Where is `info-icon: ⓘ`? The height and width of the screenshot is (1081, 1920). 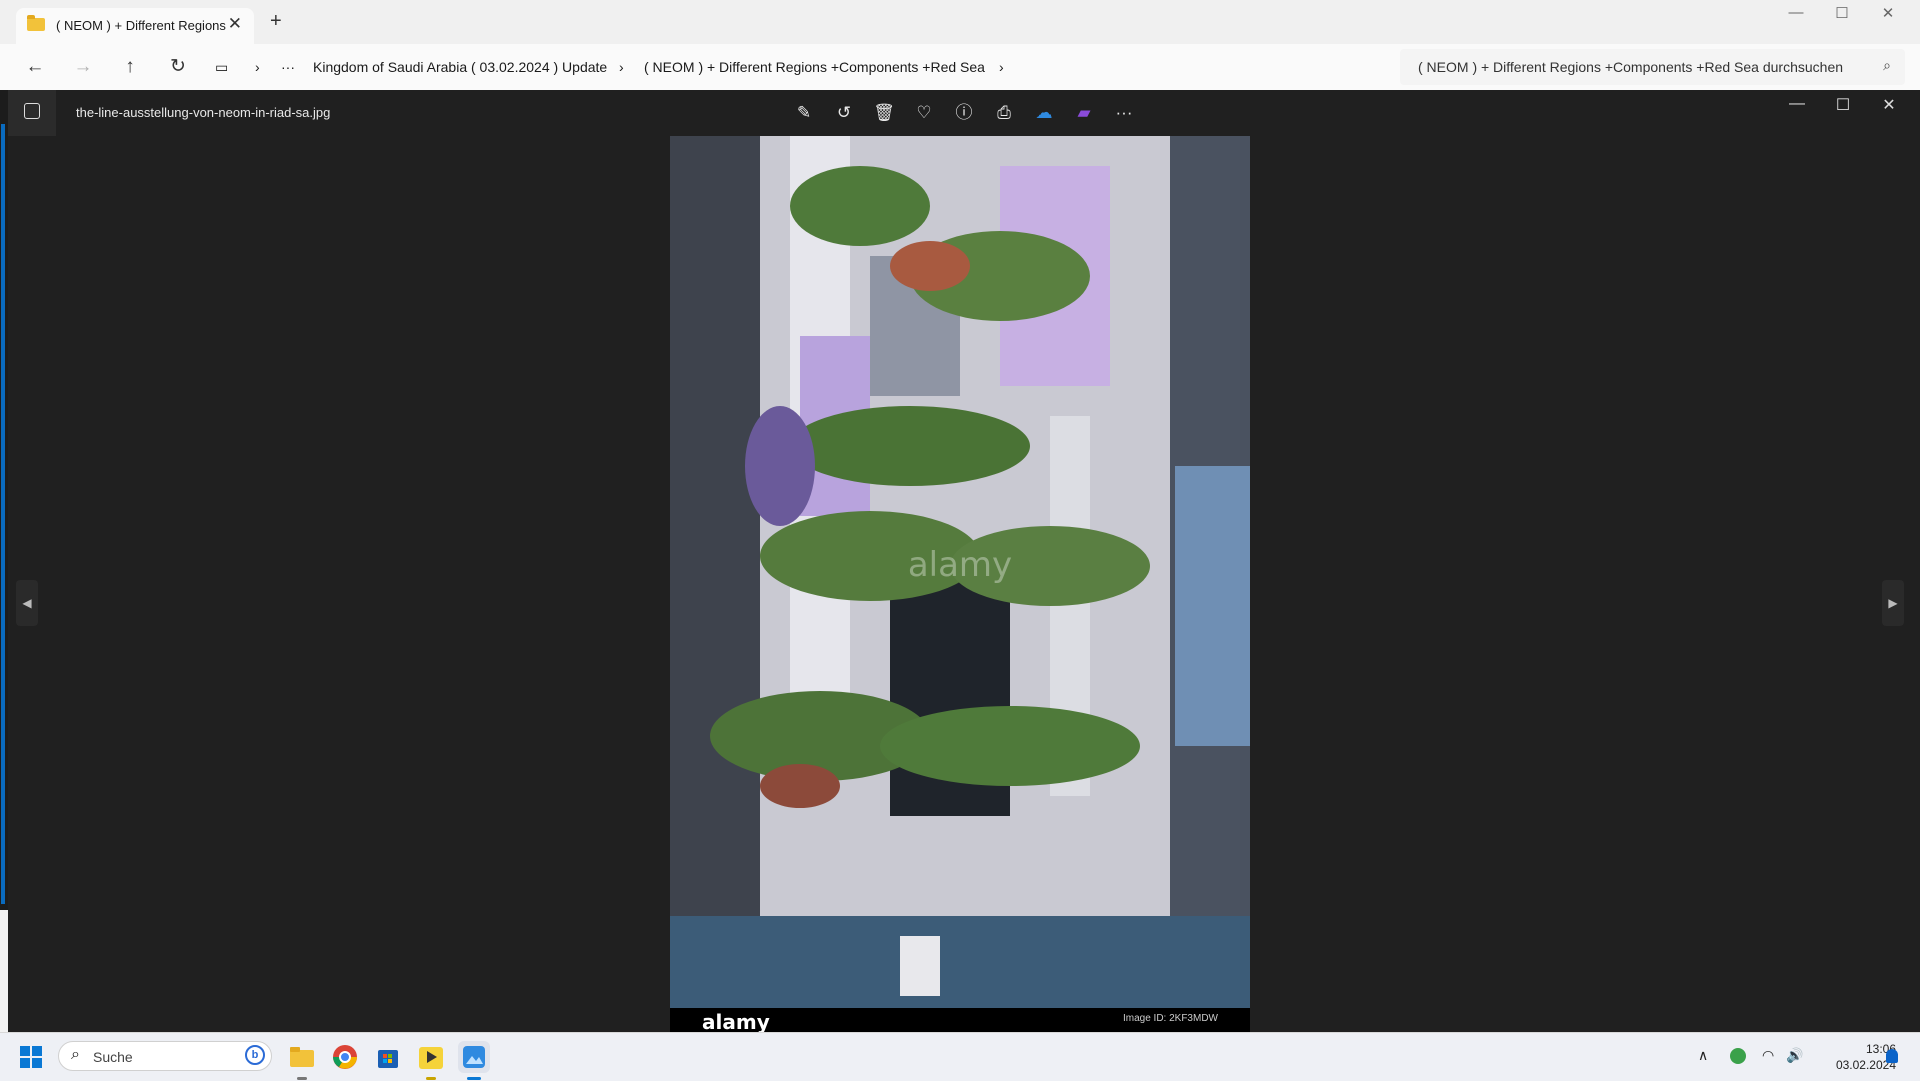
info-icon: ⓘ is located at coordinates (964, 113).